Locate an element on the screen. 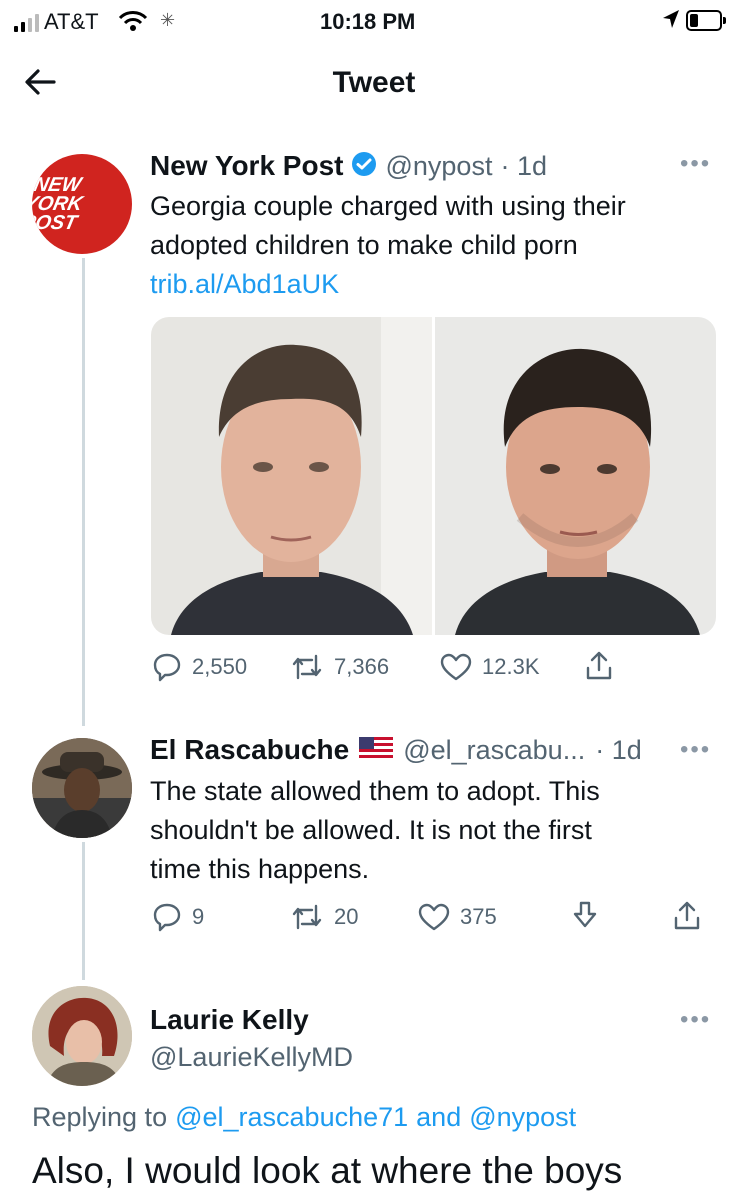 The width and height of the screenshot is (748, 1200). replying-to: Replying to @el_rascabuche71 and @nypost is located at coordinates (304, 1117).